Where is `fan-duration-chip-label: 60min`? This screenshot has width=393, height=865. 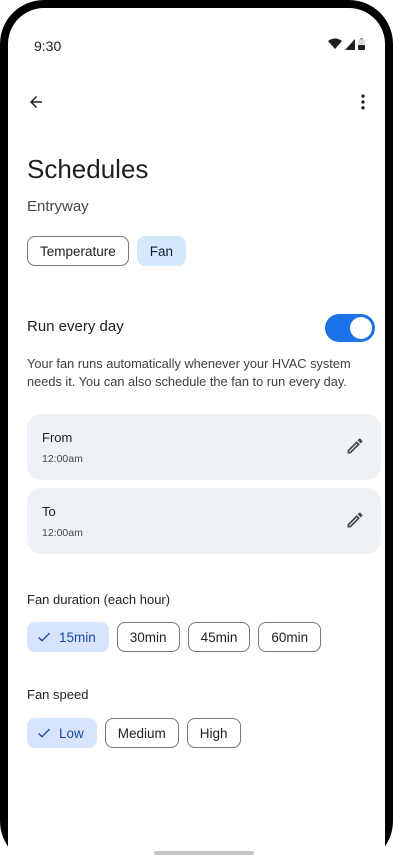 fan-duration-chip-label: 60min is located at coordinates (290, 637).